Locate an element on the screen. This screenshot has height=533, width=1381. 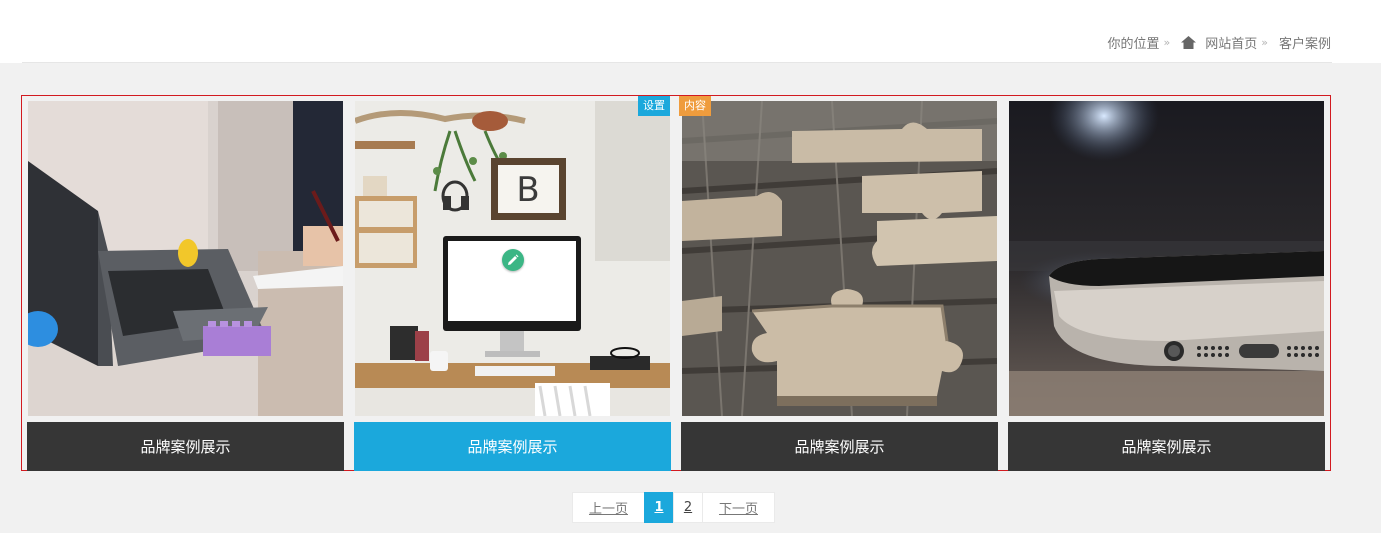
case-image-laptop is located at coordinates (185, 258).